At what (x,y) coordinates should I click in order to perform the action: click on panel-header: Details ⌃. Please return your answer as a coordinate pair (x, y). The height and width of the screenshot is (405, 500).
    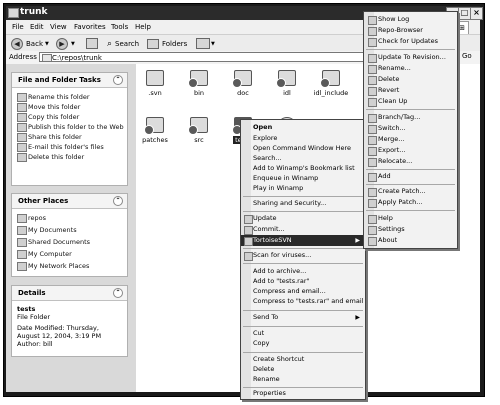
    Looking at the image, I should click on (69, 293).